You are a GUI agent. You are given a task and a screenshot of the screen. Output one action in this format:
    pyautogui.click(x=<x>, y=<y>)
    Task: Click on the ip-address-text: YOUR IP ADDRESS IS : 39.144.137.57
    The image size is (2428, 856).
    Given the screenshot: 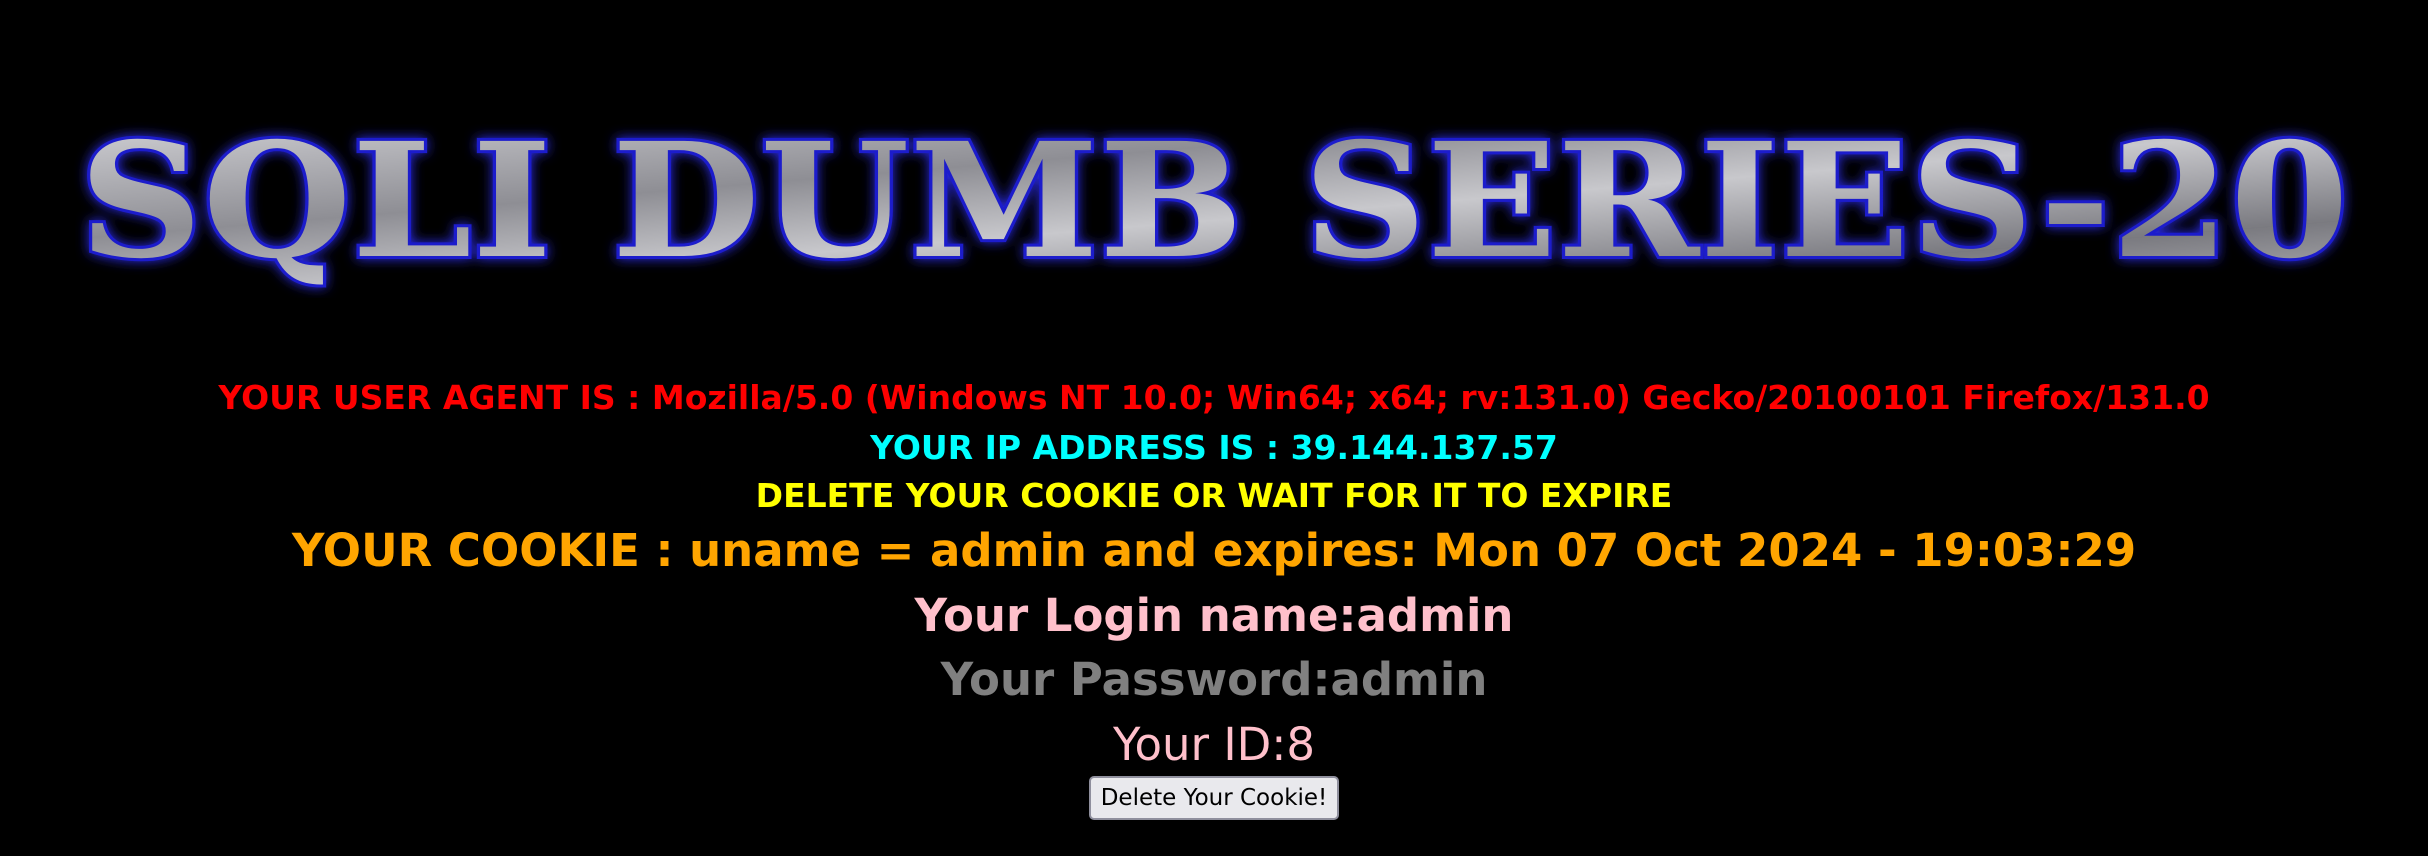 What is the action you would take?
    pyautogui.click(x=1214, y=447)
    